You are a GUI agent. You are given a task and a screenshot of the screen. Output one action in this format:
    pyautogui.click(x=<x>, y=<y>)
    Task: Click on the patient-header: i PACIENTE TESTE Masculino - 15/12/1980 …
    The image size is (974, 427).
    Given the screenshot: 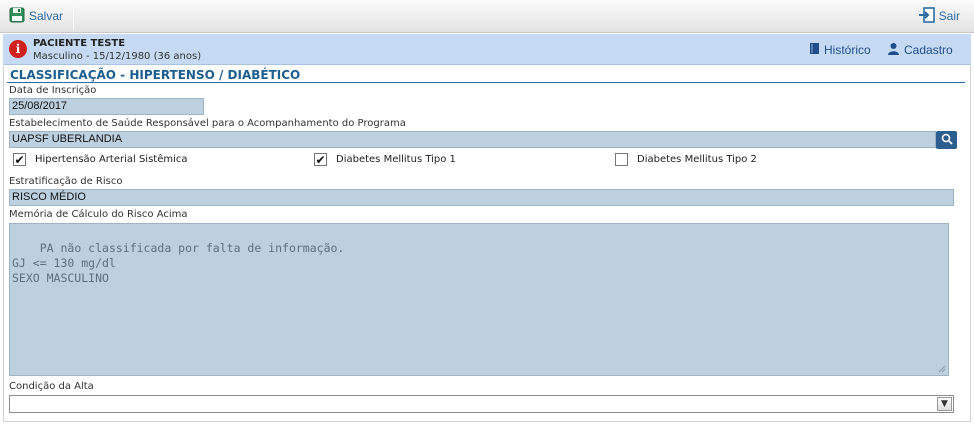 What is the action you would take?
    pyautogui.click(x=487, y=49)
    